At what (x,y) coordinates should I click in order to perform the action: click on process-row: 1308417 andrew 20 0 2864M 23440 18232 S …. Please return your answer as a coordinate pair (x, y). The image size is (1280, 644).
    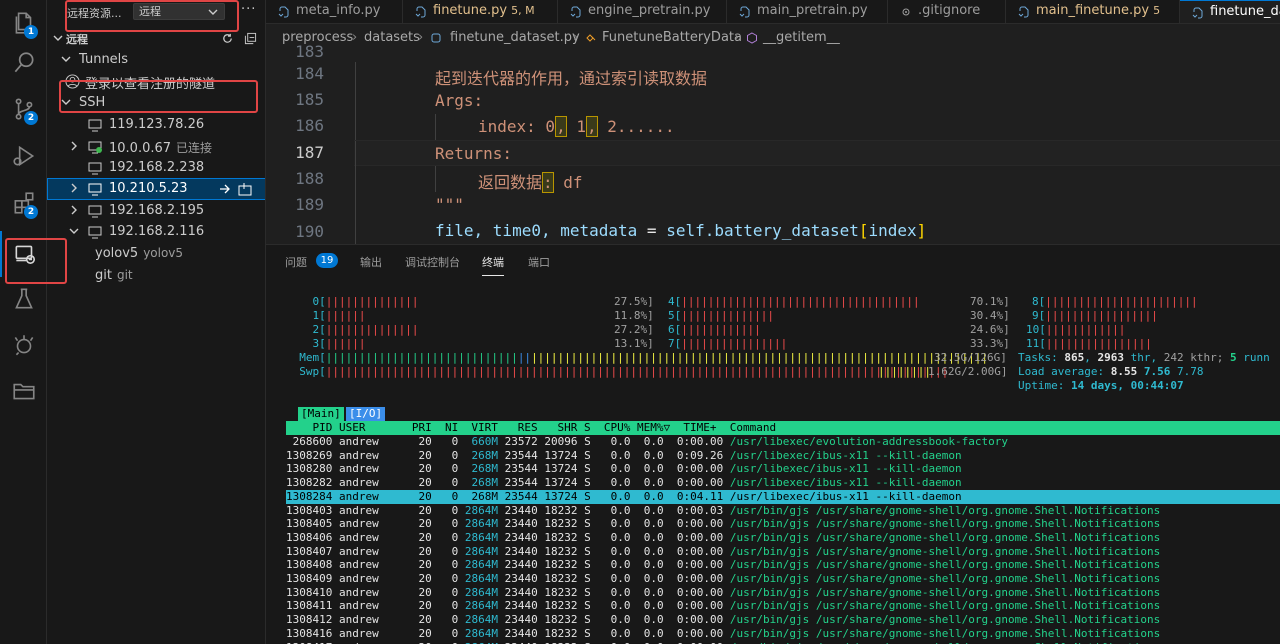
    Looking at the image, I should click on (783, 642).